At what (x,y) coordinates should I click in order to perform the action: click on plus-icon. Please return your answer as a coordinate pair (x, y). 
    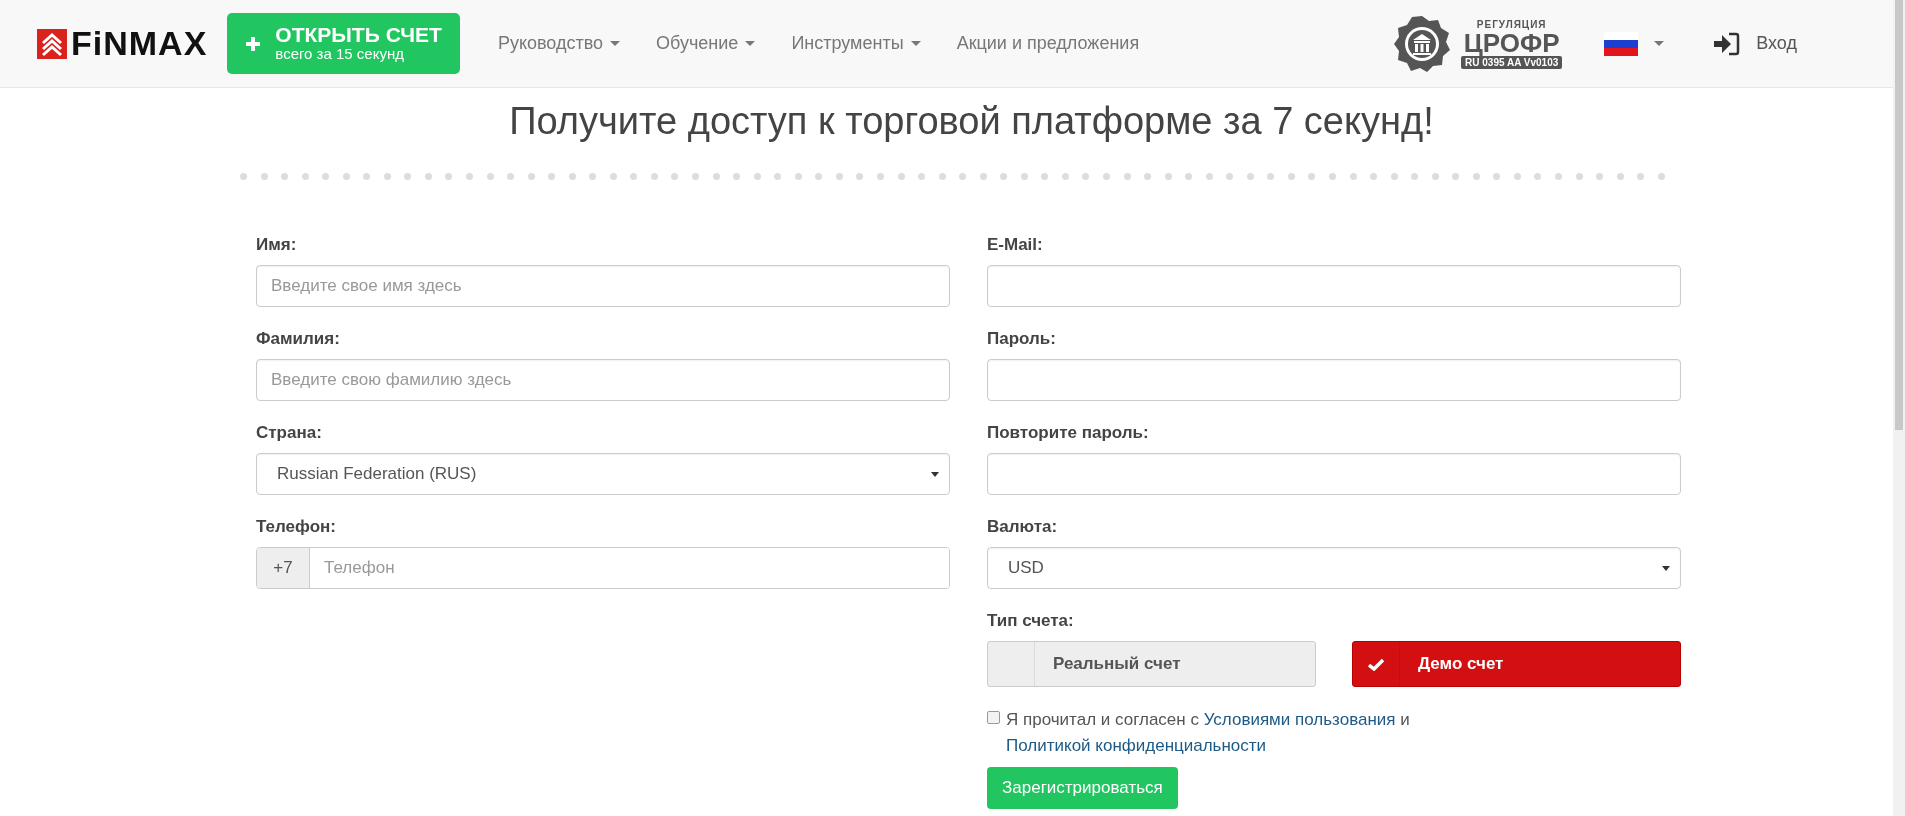
    Looking at the image, I should click on (253, 43).